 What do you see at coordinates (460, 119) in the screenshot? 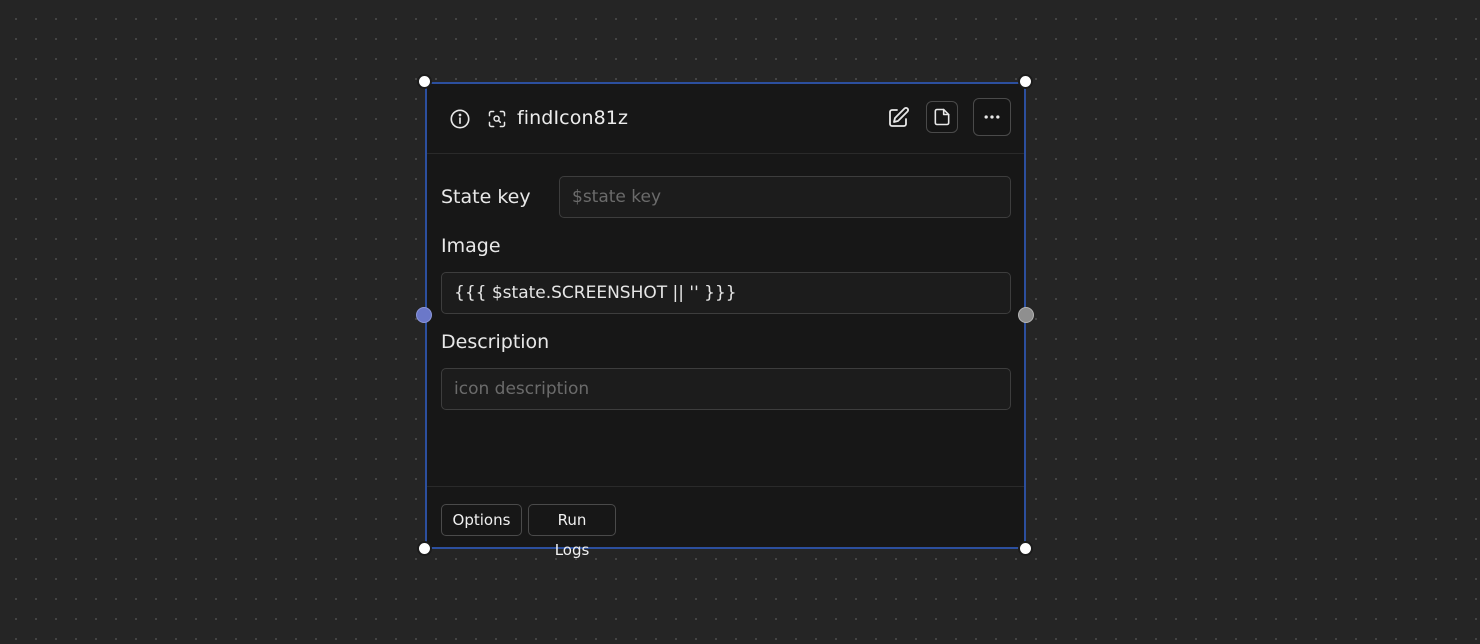
I see `info-icon` at bounding box center [460, 119].